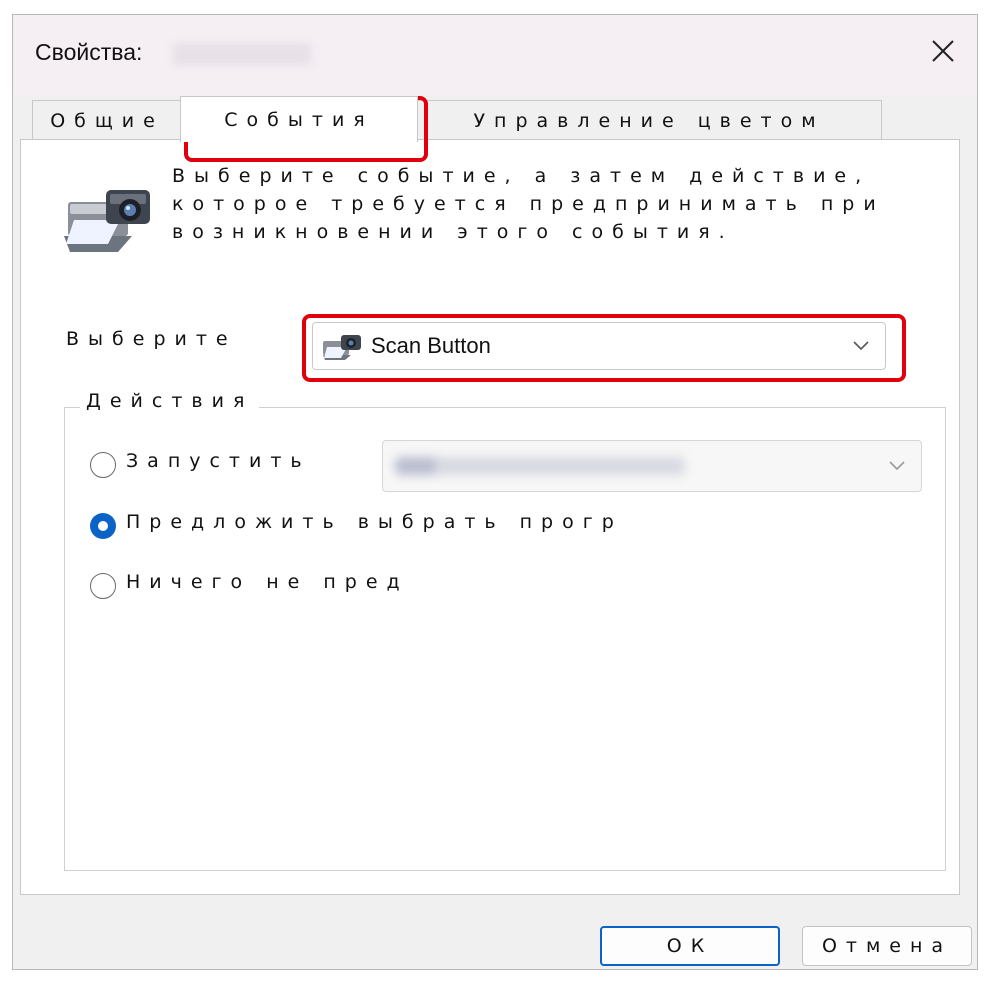 The width and height of the screenshot is (989, 981). I want to click on ok-label: ОК, so click(690, 946).